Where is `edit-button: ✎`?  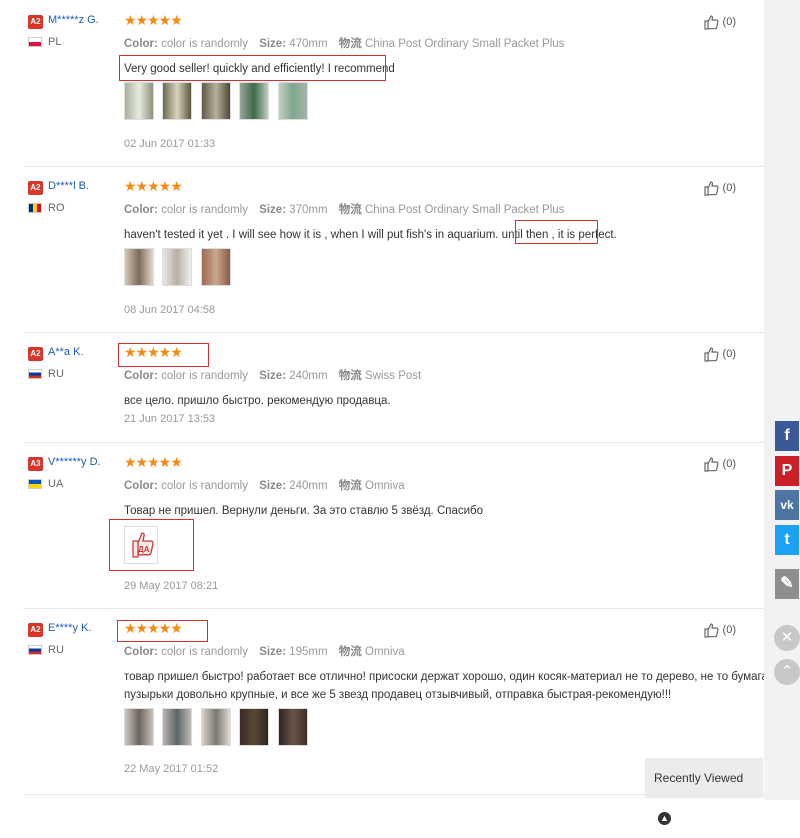 edit-button: ✎ is located at coordinates (787, 584).